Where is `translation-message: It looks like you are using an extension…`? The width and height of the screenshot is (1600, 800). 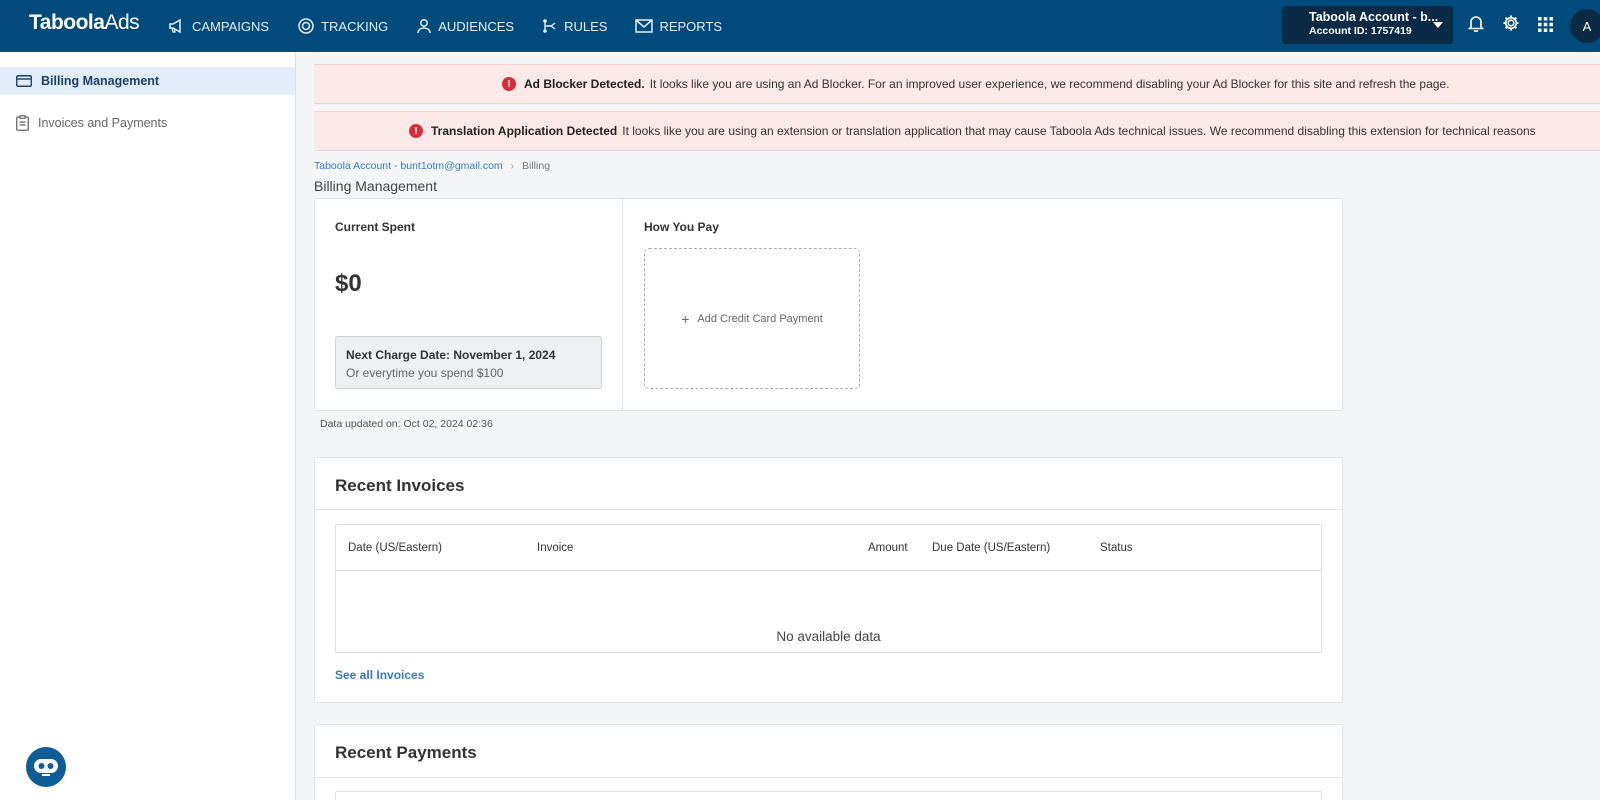
translation-message: It looks like you are using an extension… is located at coordinates (1079, 131).